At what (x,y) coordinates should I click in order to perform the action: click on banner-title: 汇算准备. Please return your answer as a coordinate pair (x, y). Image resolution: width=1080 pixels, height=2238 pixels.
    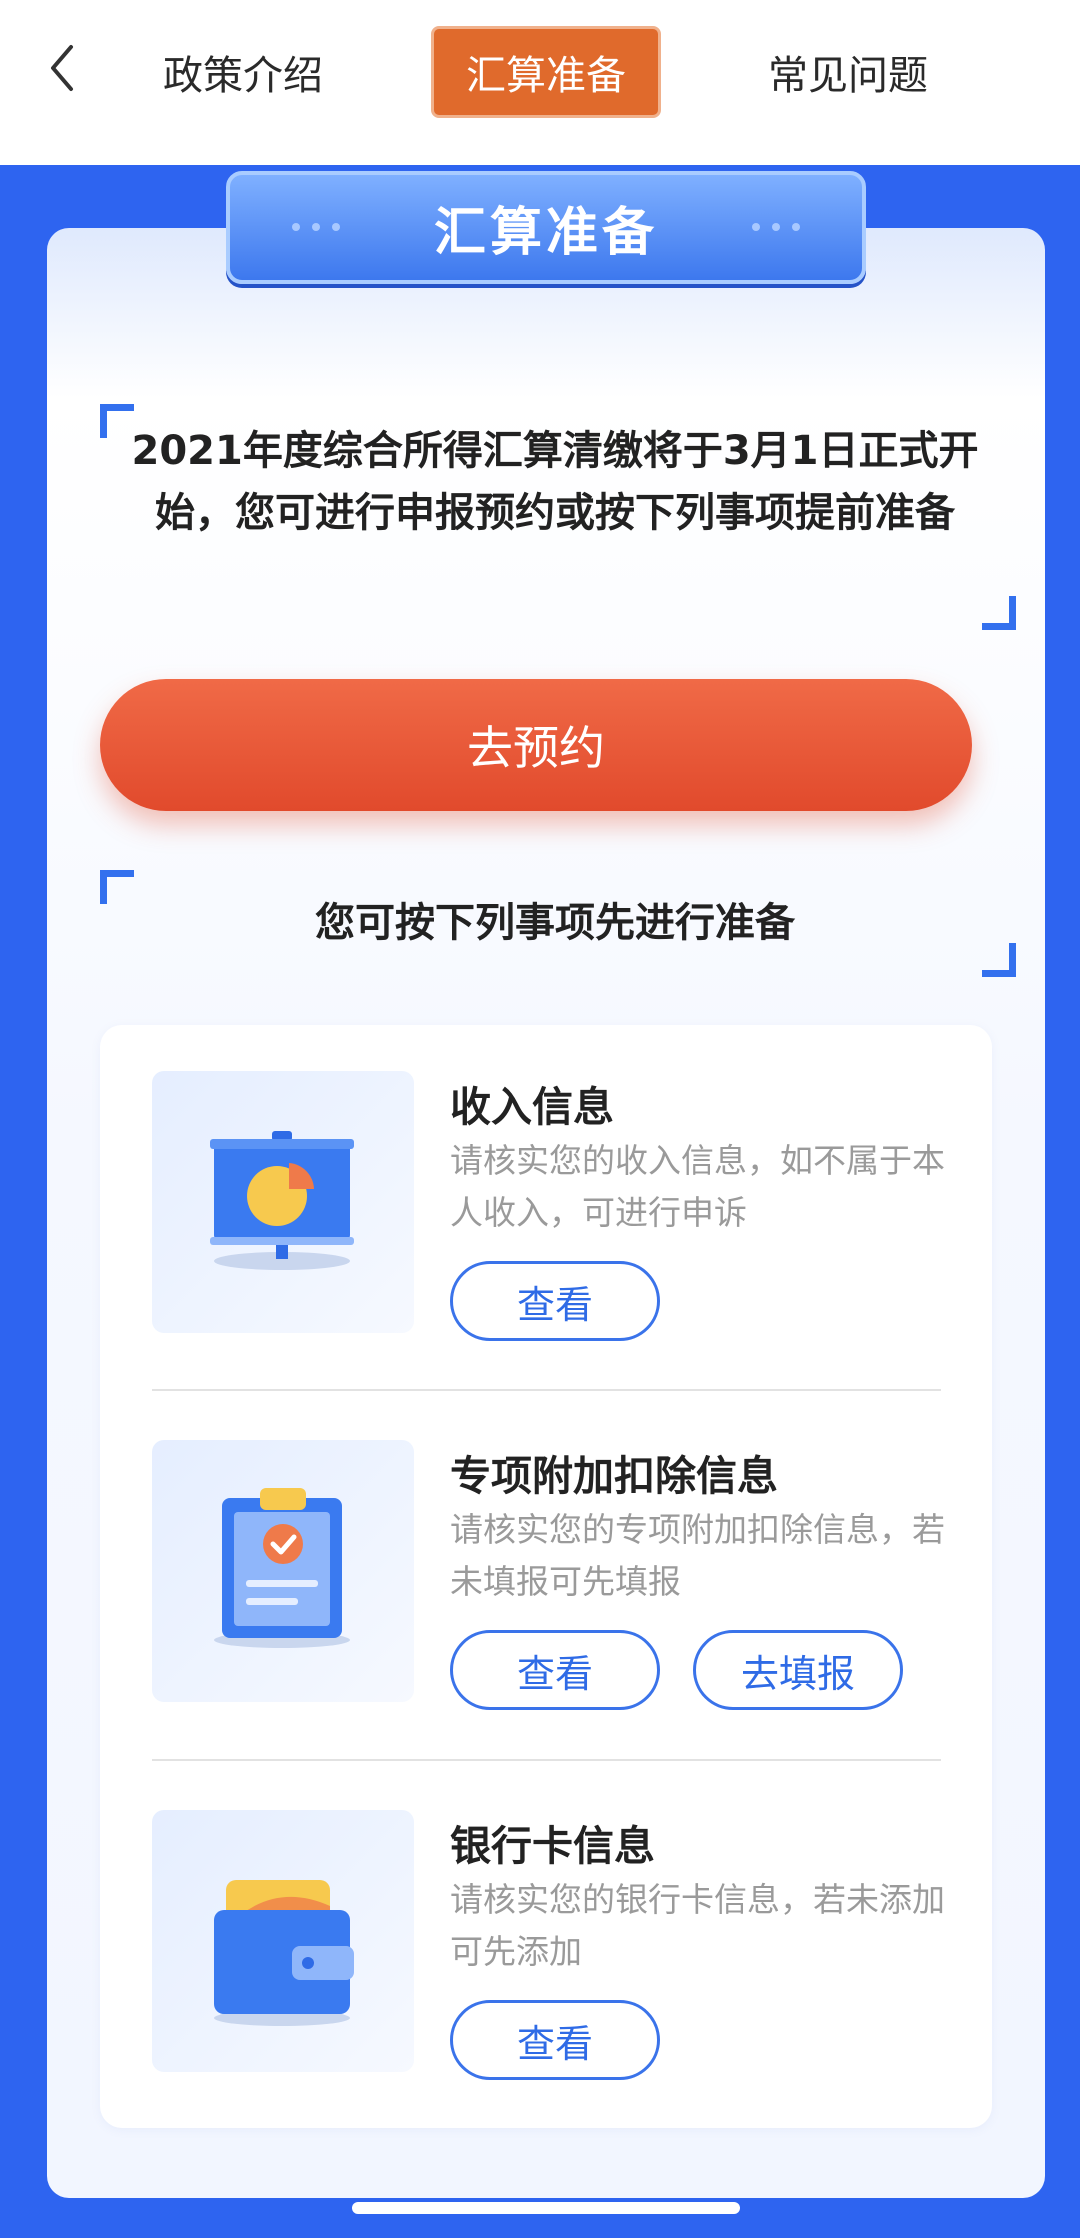
    Looking at the image, I should click on (545, 233).